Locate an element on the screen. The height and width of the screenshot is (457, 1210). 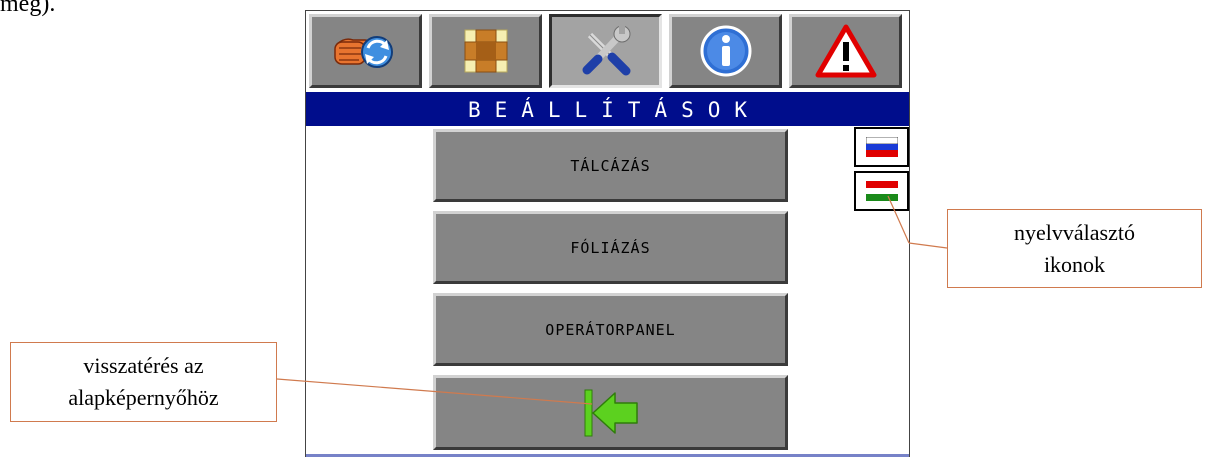
tab-box is located at coordinates (485, 51).